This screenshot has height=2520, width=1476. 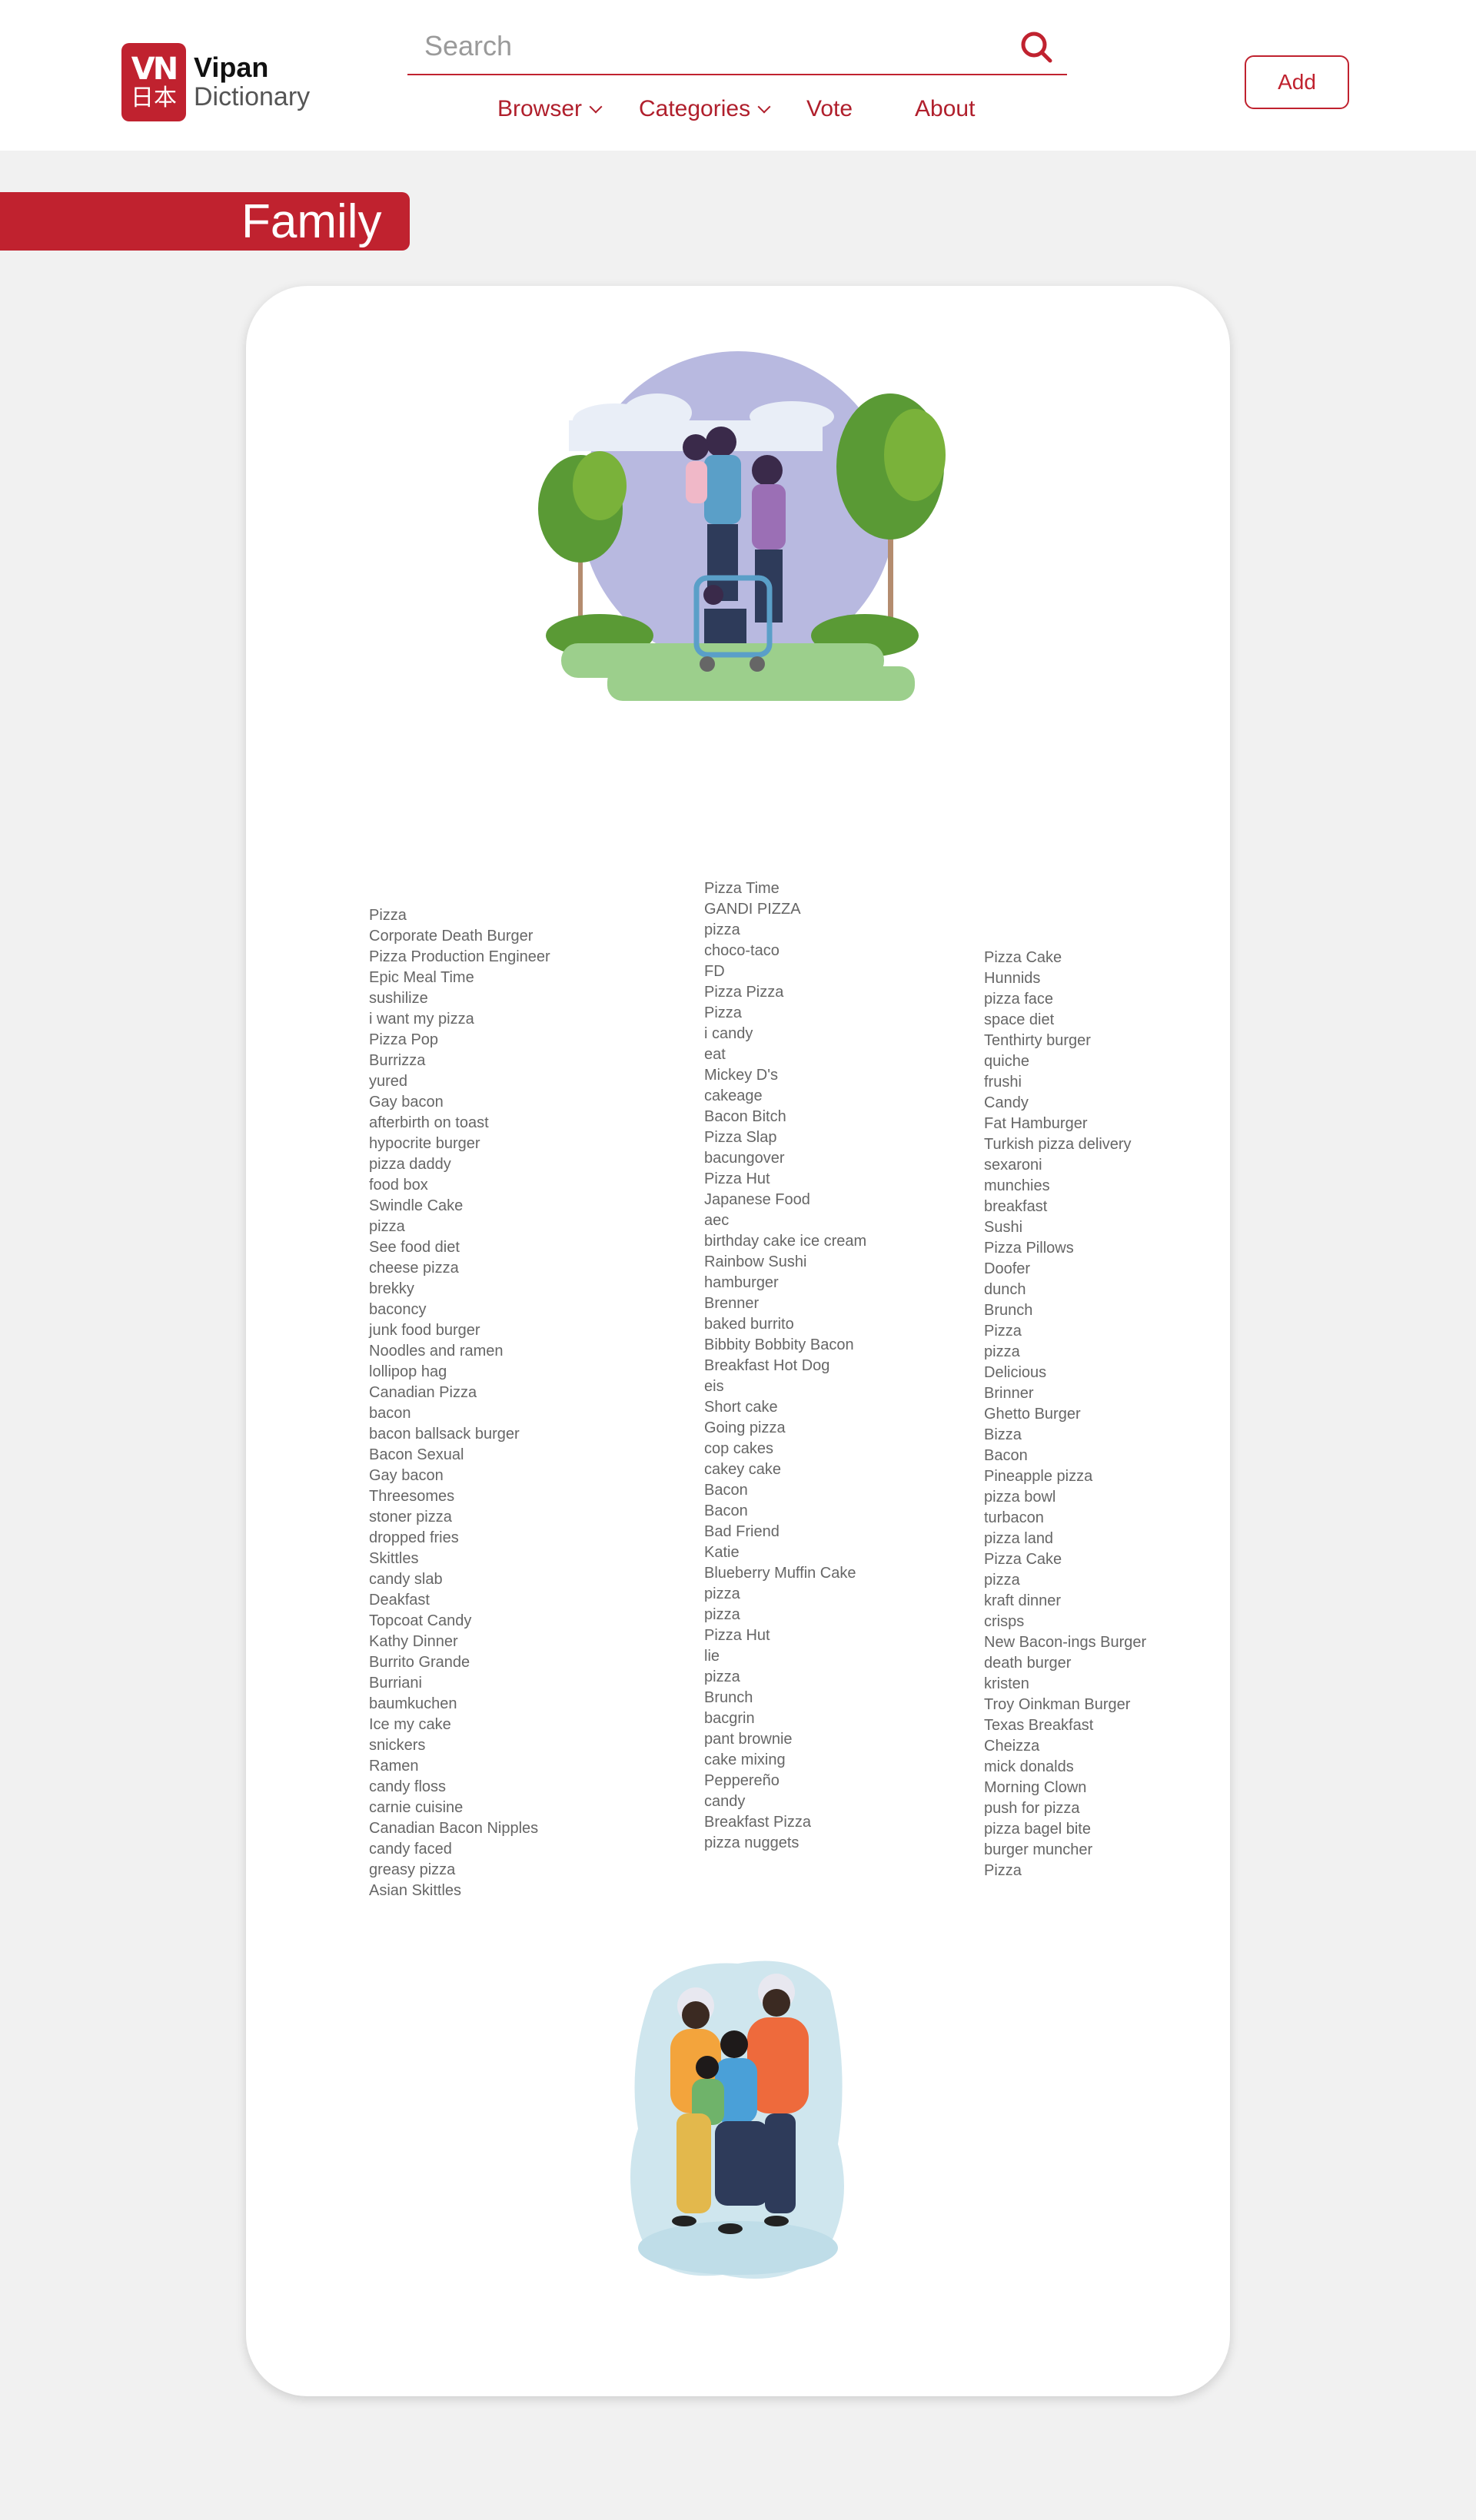 What do you see at coordinates (1065, 1705) in the screenshot?
I see `word-link: Troy Oinkman Burger` at bounding box center [1065, 1705].